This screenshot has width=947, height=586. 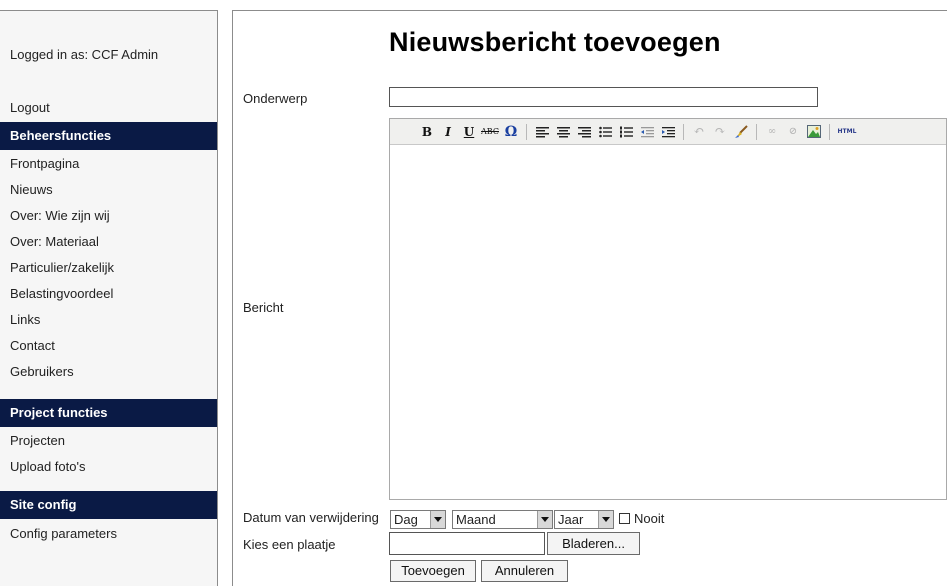 What do you see at coordinates (108, 372) in the screenshot?
I see `nav-item-gebruikers: Gebruikers` at bounding box center [108, 372].